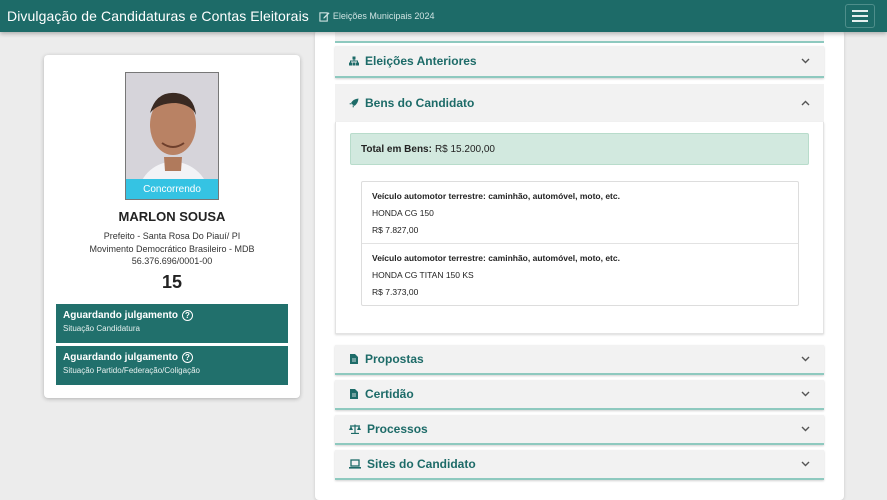 Image resolution: width=887 pixels, height=500 pixels. What do you see at coordinates (579, 62) in the screenshot?
I see `accordion-previous-elections: Eleições Anteriores` at bounding box center [579, 62].